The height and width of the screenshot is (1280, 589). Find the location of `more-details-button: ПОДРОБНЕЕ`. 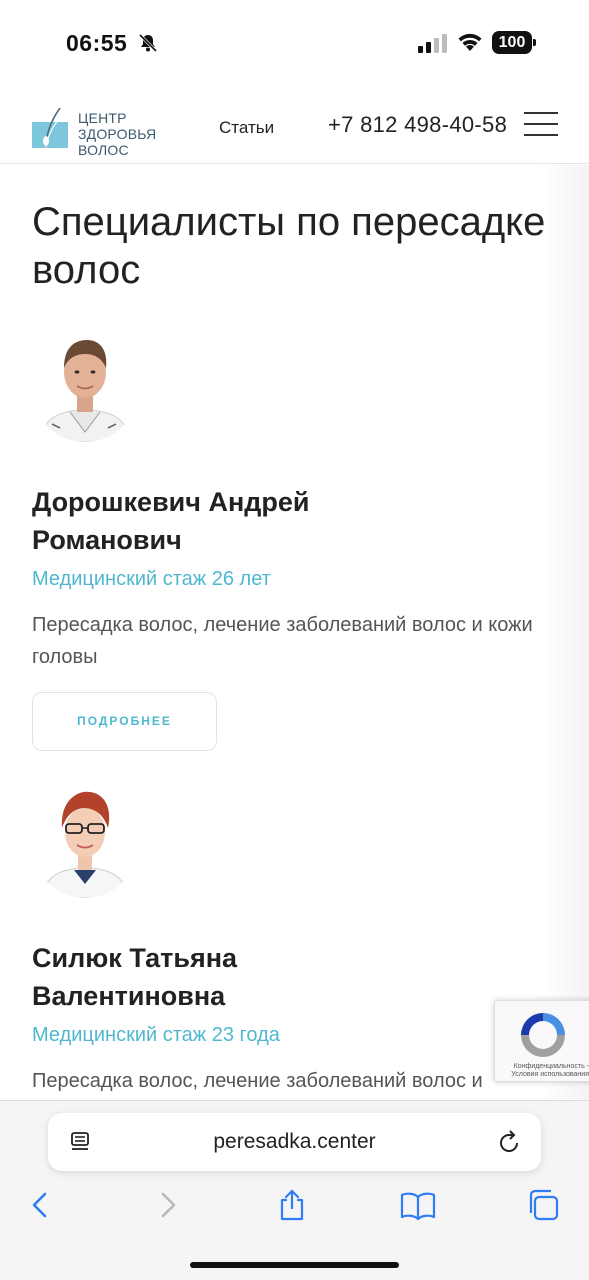

more-details-button: ПОДРОБНЕЕ is located at coordinates (124, 721).